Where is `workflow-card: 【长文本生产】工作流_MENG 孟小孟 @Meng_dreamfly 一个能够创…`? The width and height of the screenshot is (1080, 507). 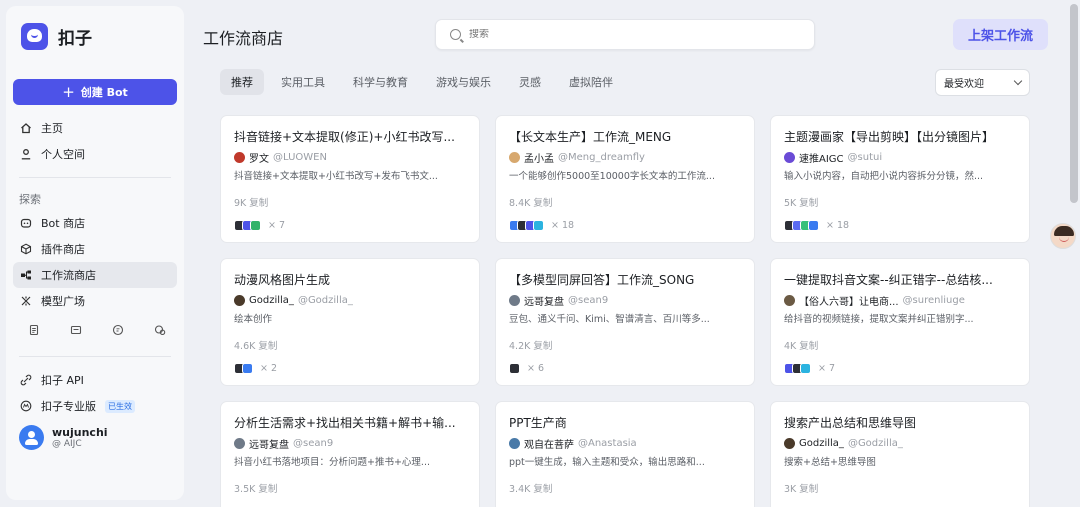 workflow-card: 【长文本生产】工作流_MENG 孟小孟 @Meng_dreamfly 一个能够创… is located at coordinates (625, 179).